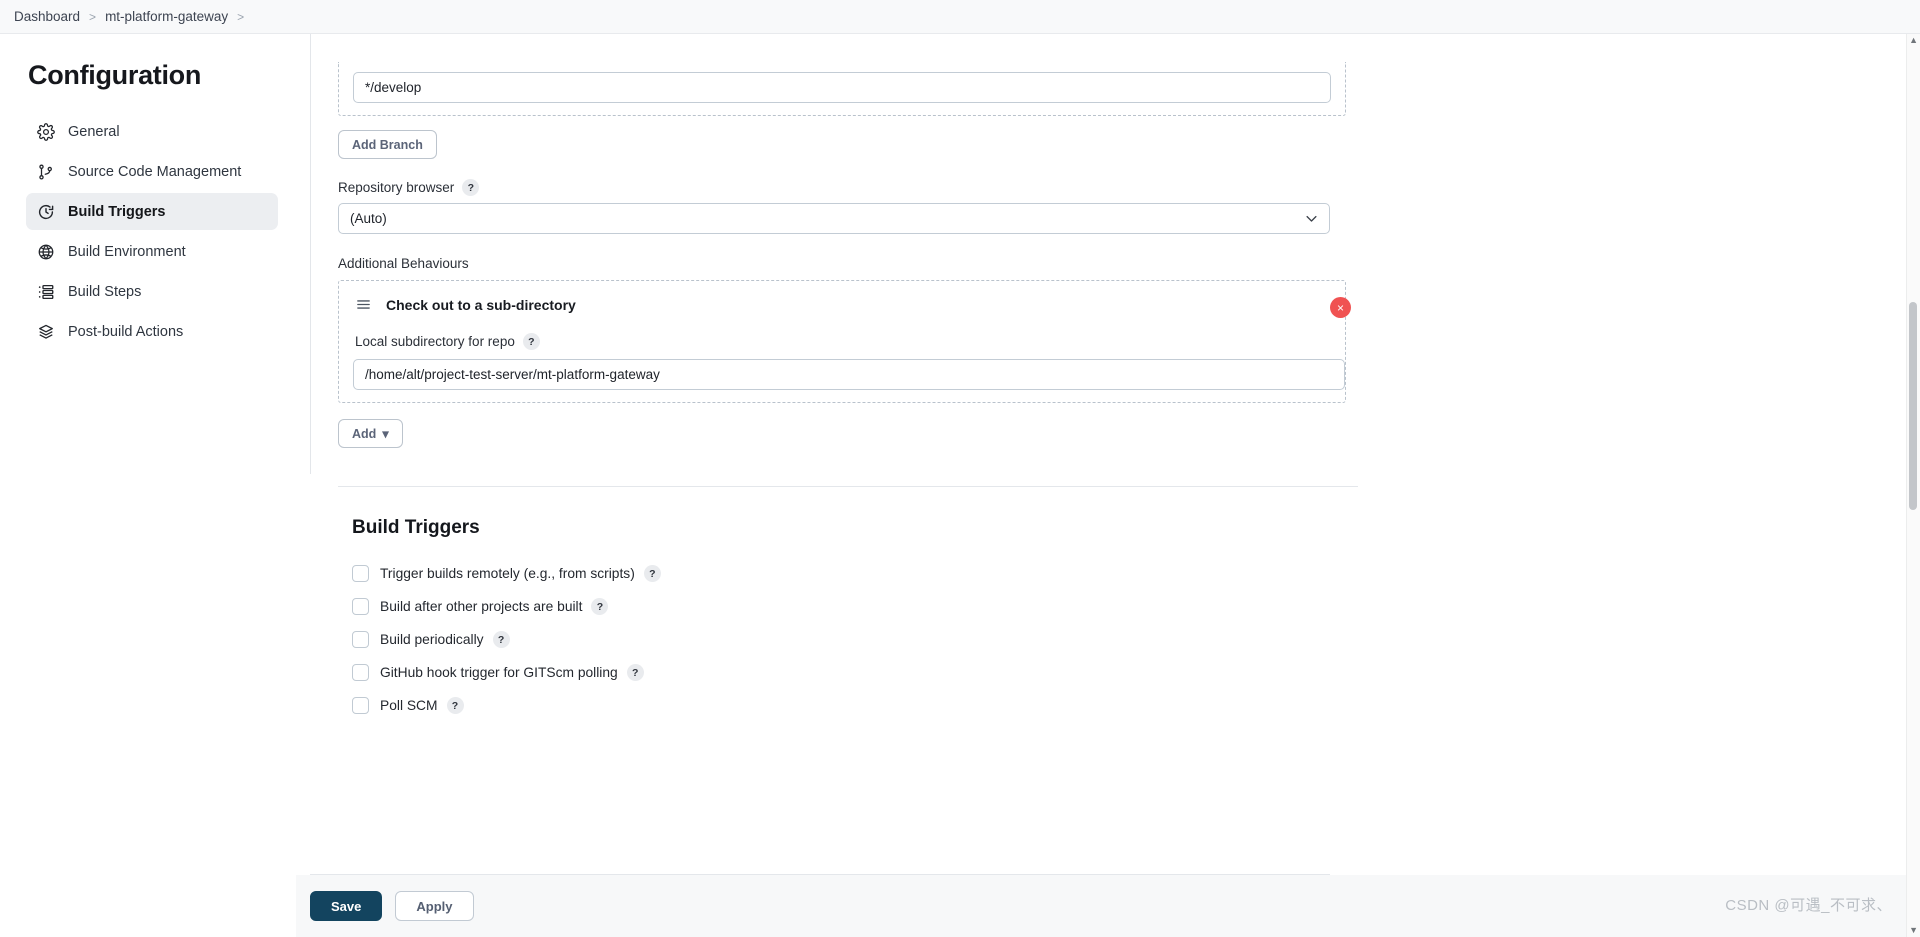 The height and width of the screenshot is (937, 1920). What do you see at coordinates (852, 305) in the screenshot?
I see `behaviour-header: Check out to a sub-directory ×` at bounding box center [852, 305].